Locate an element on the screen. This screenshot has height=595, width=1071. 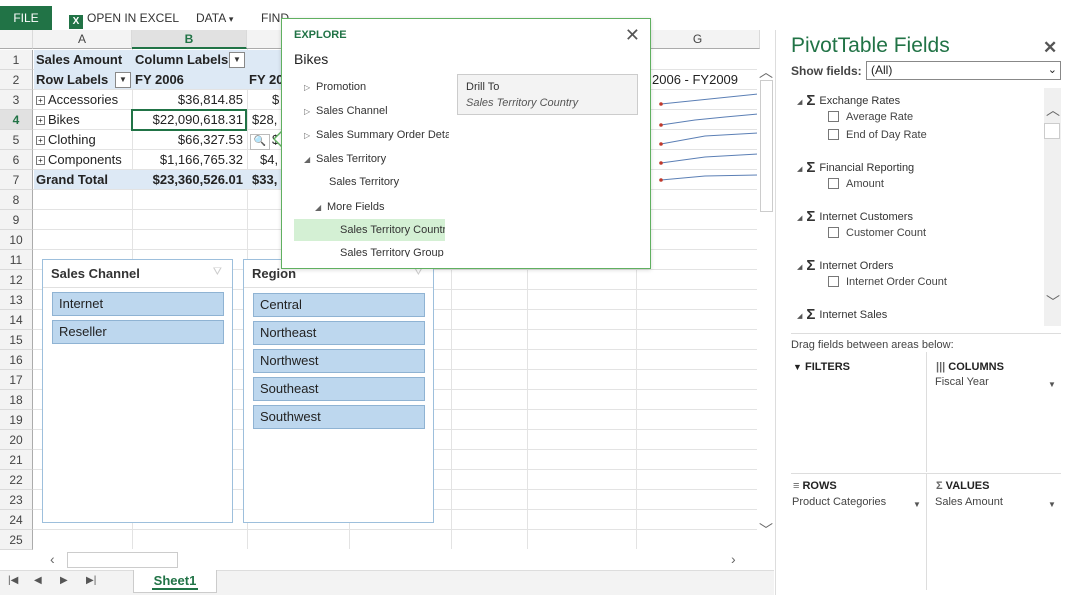
row-header: 3 is located at coordinates (16, 100).